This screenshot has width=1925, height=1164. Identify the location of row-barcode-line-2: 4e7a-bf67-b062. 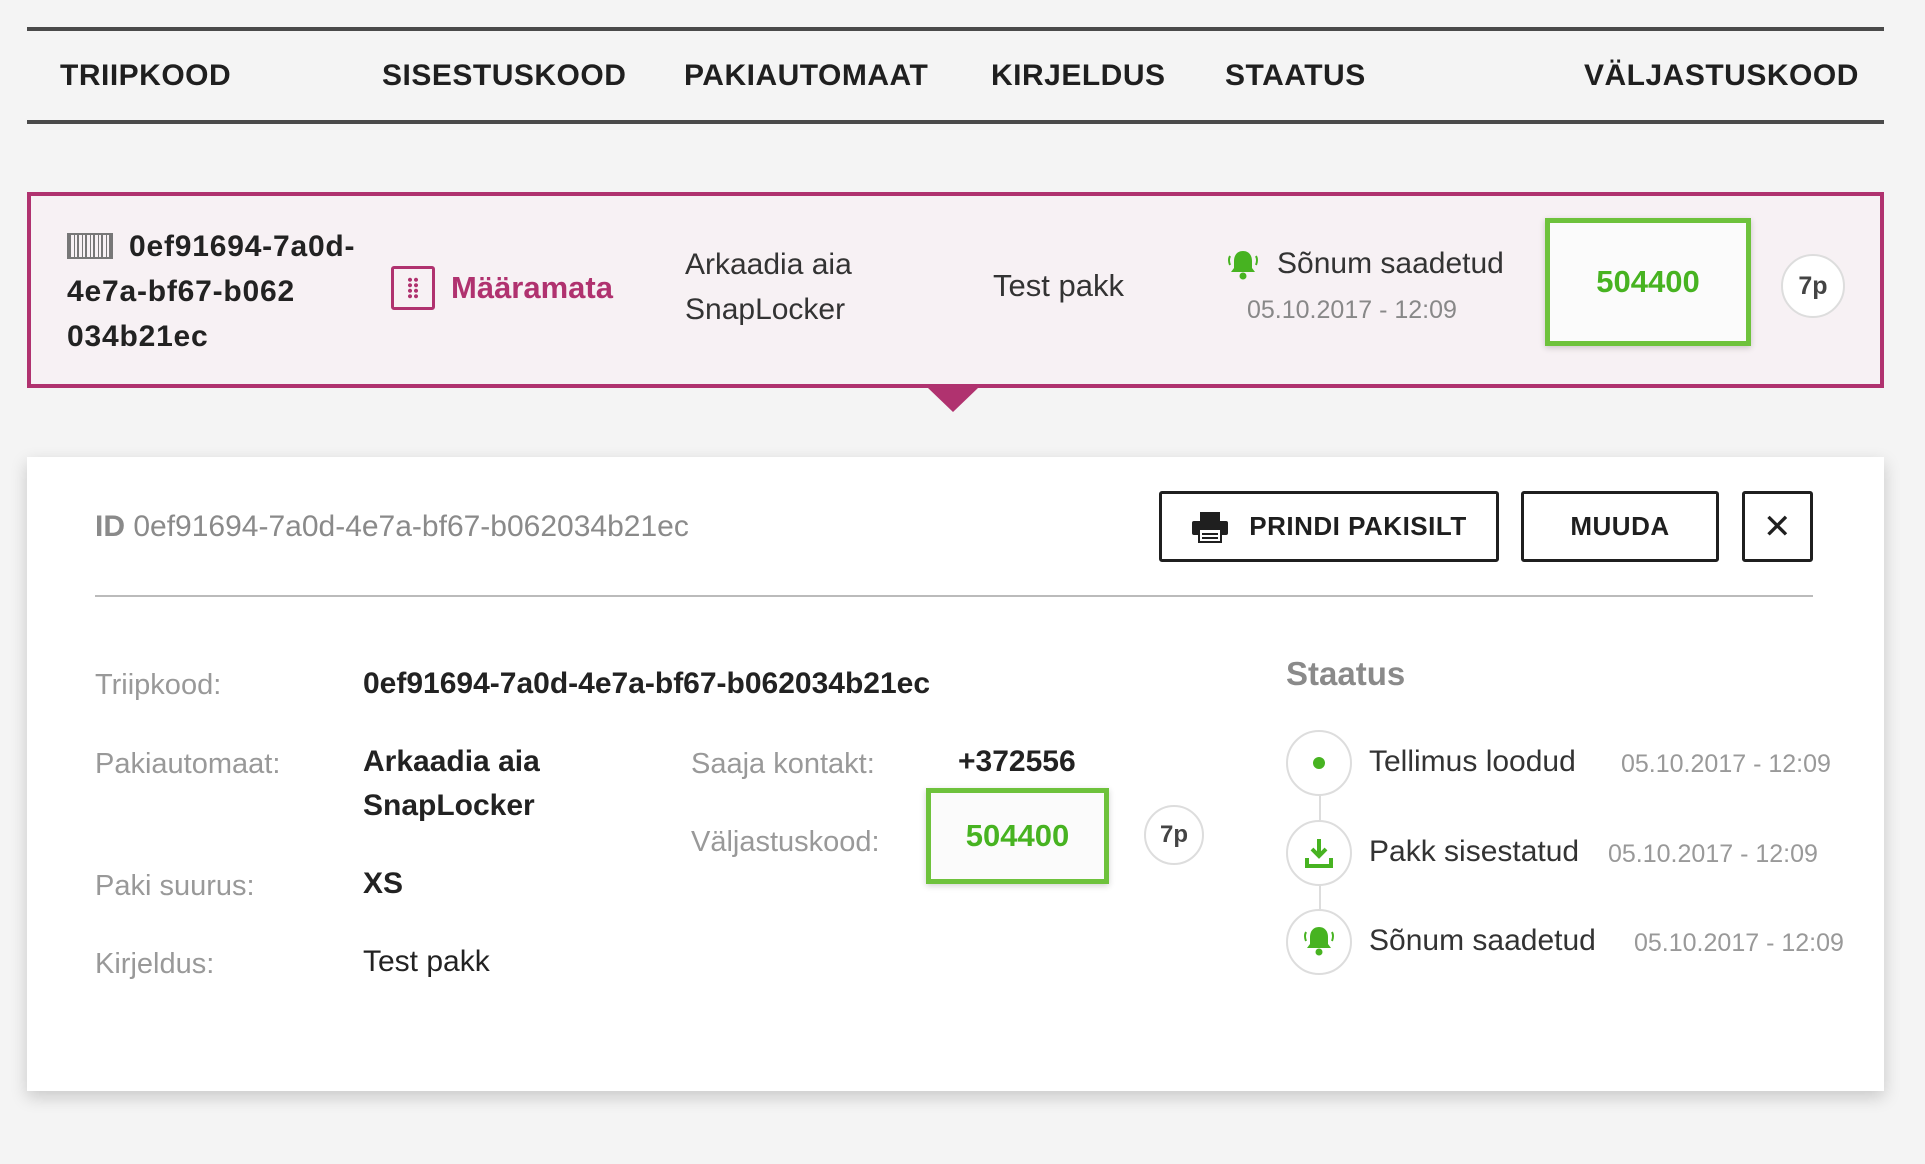
(181, 291).